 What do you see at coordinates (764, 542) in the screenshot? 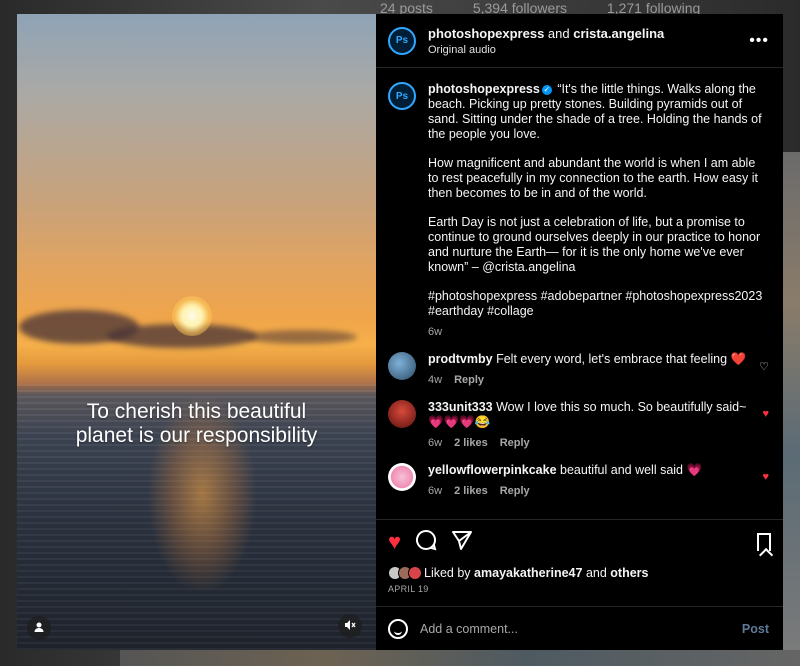
I see `save-bookmark-icon` at bounding box center [764, 542].